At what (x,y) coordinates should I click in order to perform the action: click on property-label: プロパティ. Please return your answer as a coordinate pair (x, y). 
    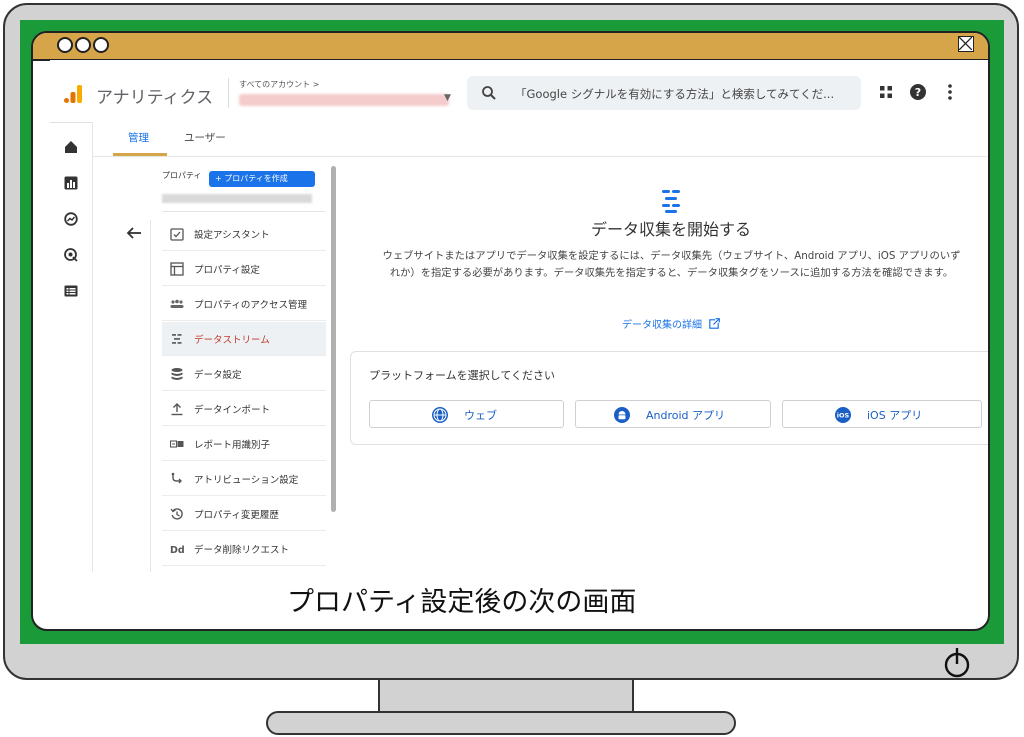
    Looking at the image, I should click on (182, 175).